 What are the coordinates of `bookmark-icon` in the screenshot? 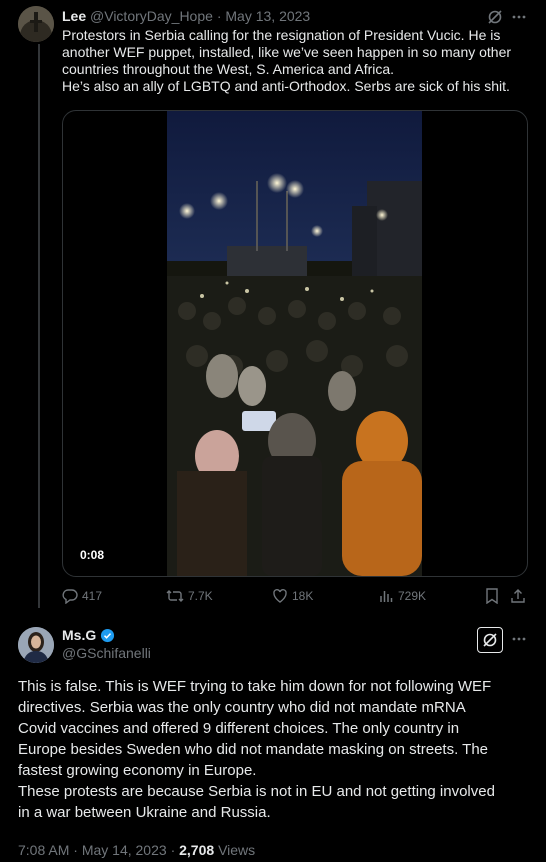 It's located at (492, 596).